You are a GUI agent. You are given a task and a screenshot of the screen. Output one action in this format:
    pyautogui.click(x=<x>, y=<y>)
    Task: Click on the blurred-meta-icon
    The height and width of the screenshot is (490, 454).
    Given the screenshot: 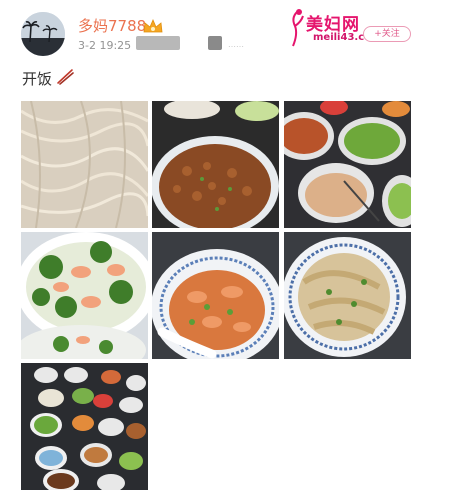 What is the action you would take?
    pyautogui.click(x=215, y=43)
    